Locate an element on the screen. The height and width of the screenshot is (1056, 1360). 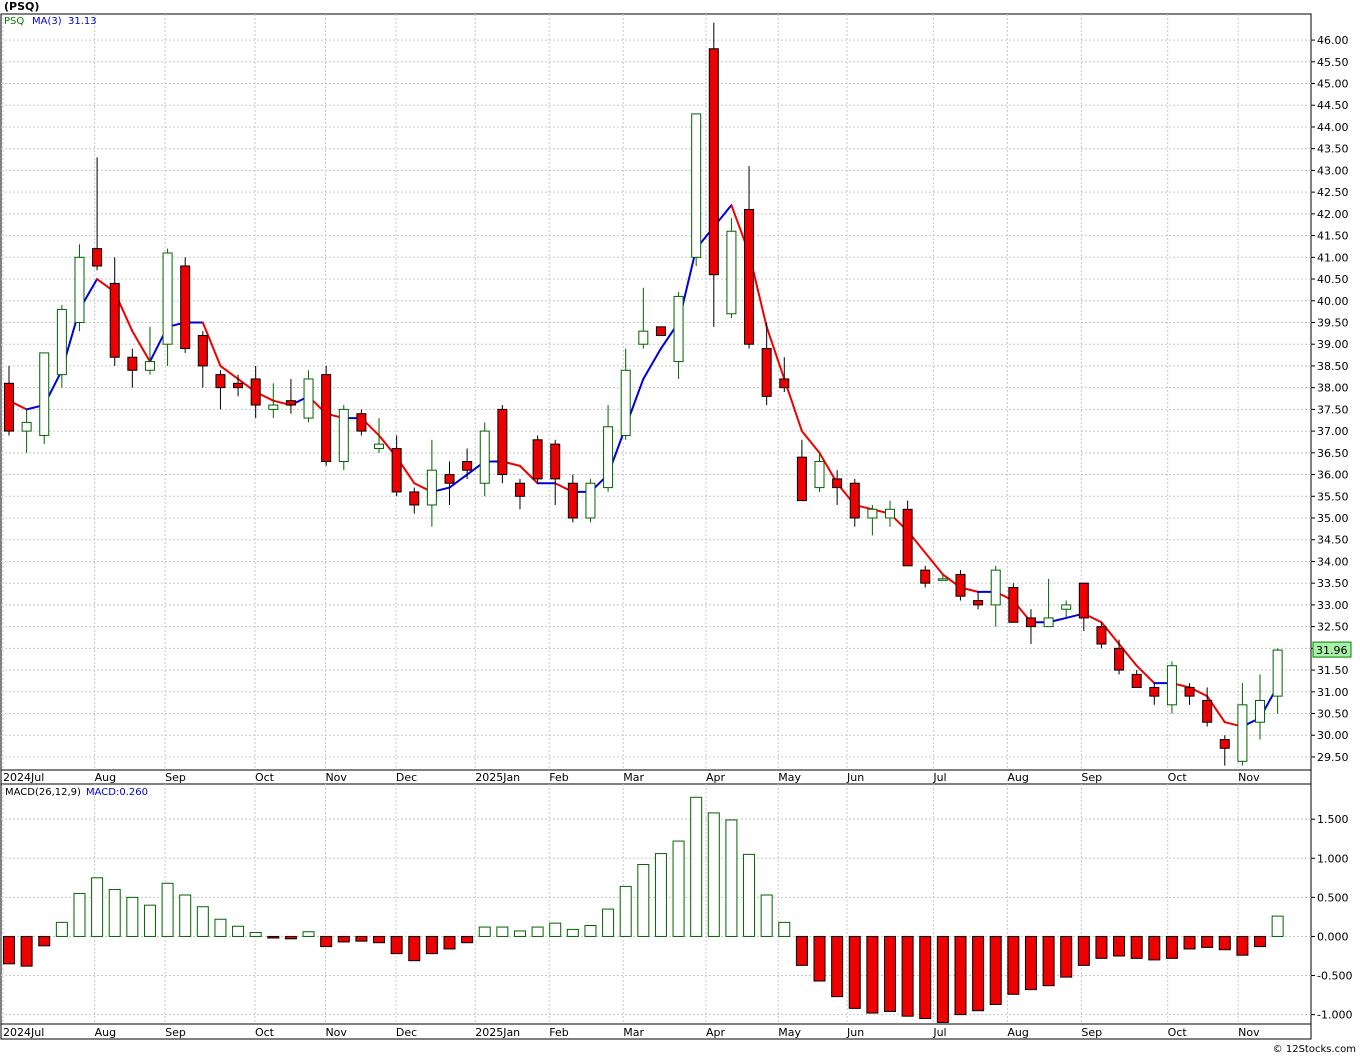
macd-x-label: Apr is located at coordinates (716, 1032).